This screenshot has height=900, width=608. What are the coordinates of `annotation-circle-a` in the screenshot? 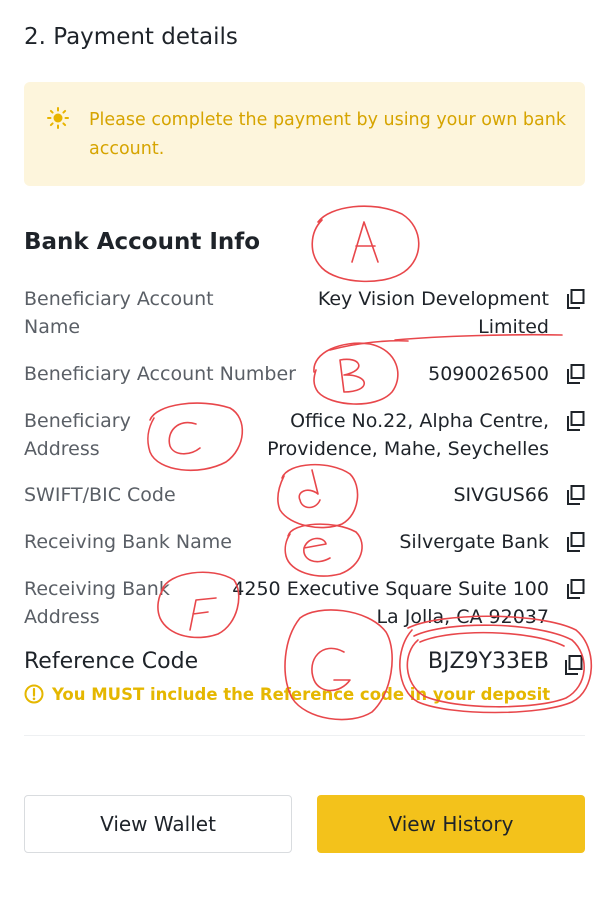 It's located at (365, 244).